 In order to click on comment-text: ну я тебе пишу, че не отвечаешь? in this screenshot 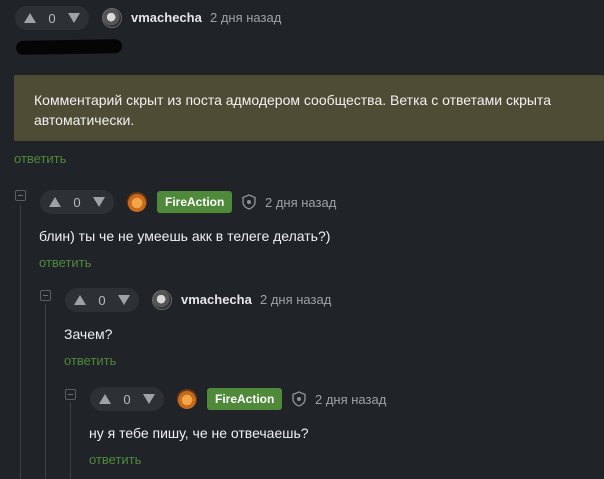, I will do `click(199, 433)`.